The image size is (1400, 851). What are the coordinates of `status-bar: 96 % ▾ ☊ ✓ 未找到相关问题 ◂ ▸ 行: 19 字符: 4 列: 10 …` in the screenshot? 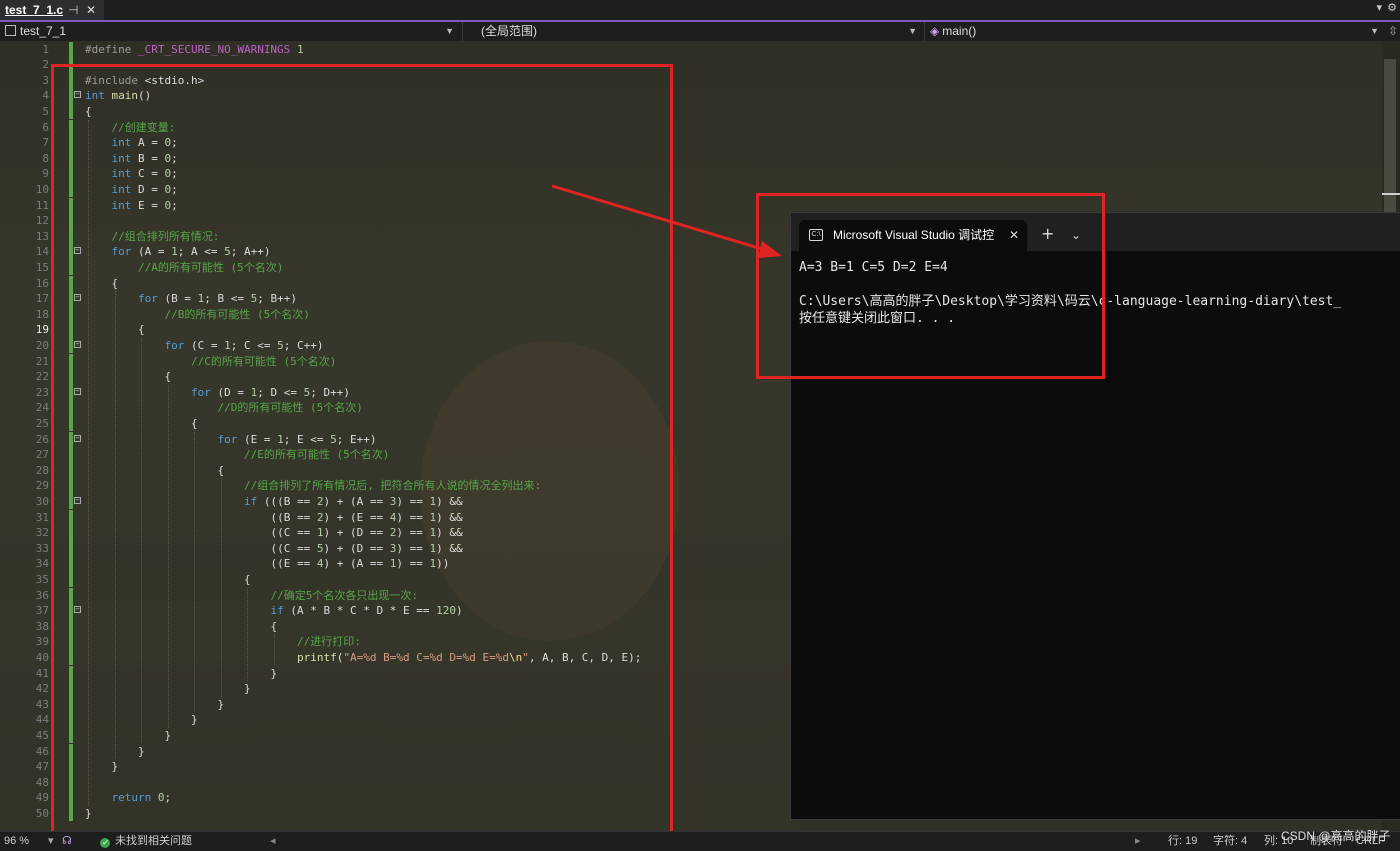 It's located at (700, 840).